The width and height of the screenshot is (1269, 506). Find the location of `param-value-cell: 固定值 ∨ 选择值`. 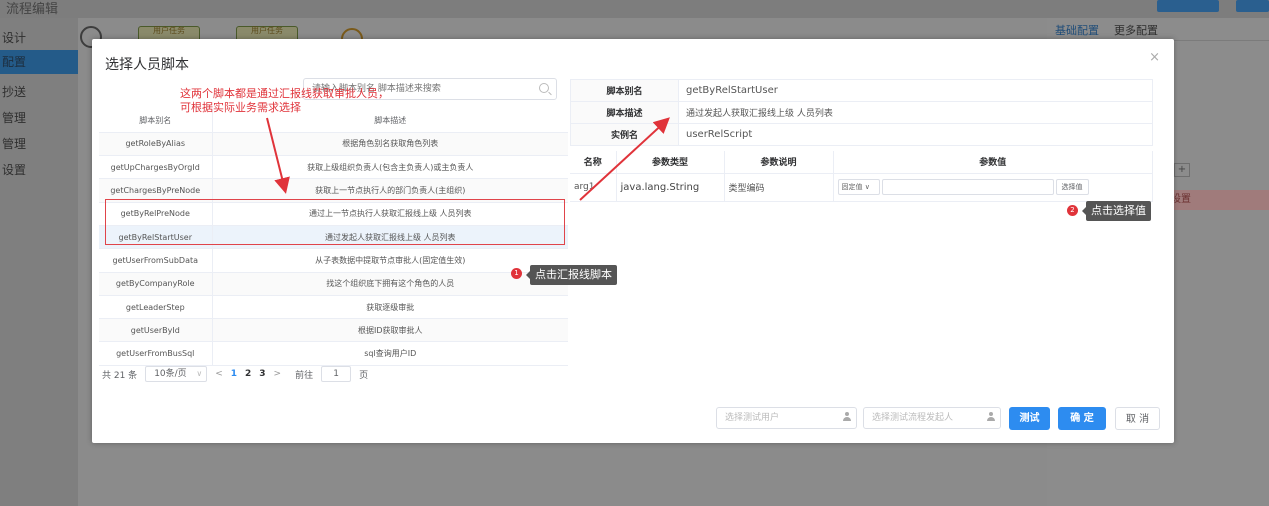

param-value-cell: 固定值 ∨ 选择值 is located at coordinates (993, 187).